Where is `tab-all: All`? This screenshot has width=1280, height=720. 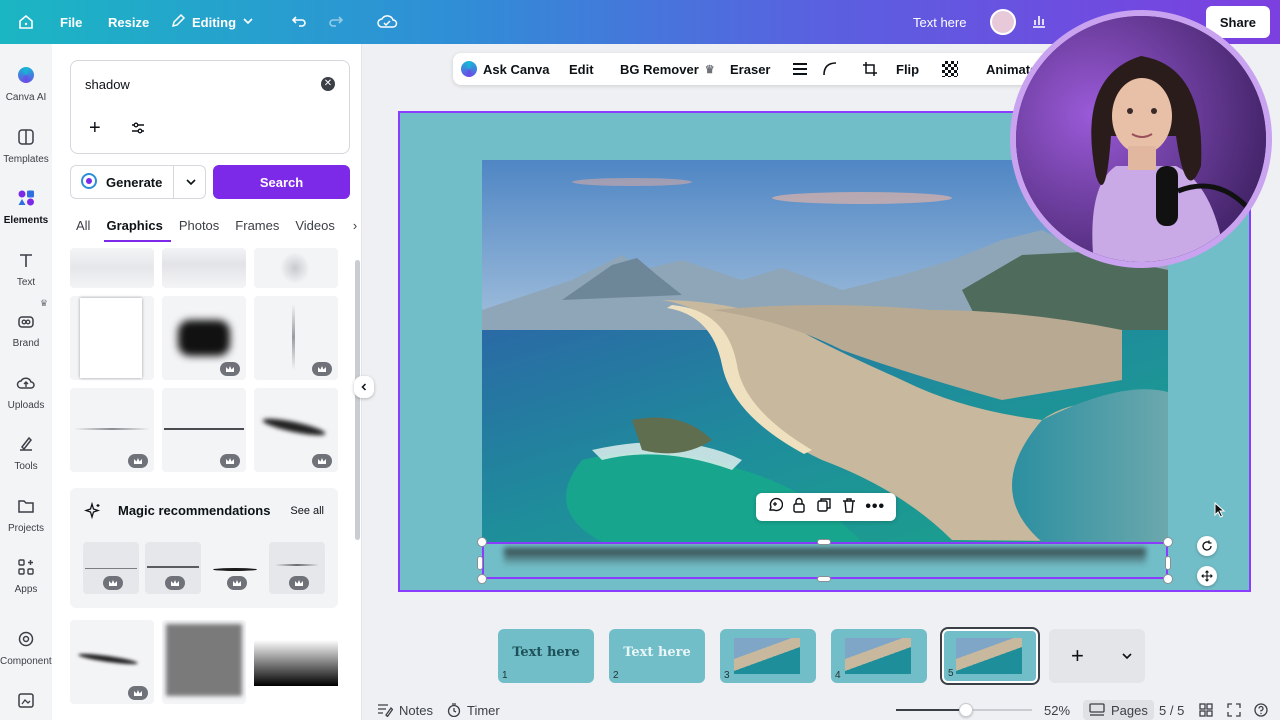
tab-all: All is located at coordinates (84, 228).